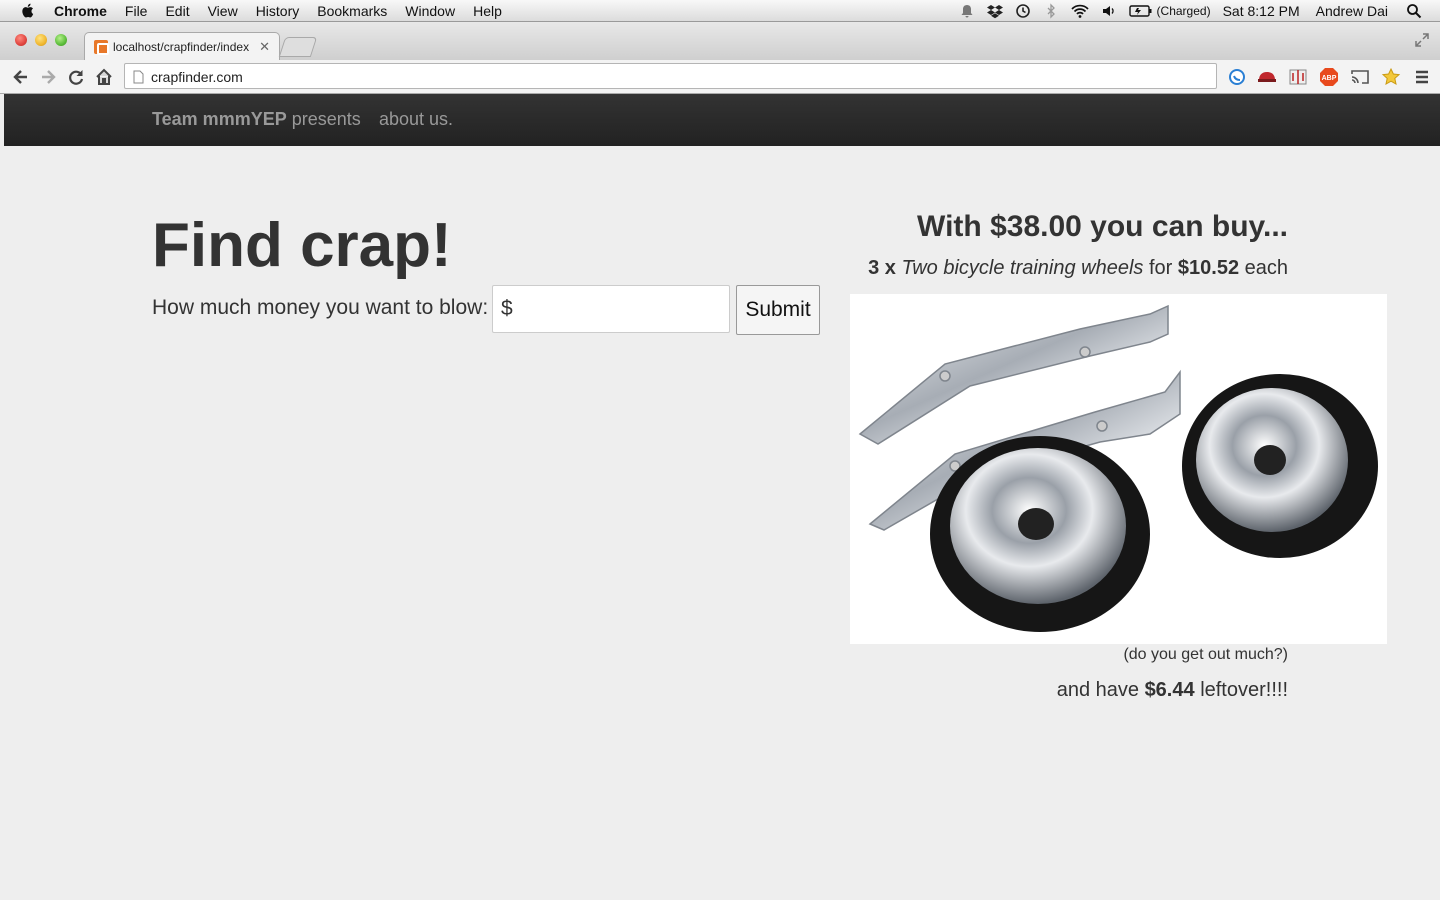  Describe the element at coordinates (1266, 268) in the screenshot. I see `result-each: each` at that location.